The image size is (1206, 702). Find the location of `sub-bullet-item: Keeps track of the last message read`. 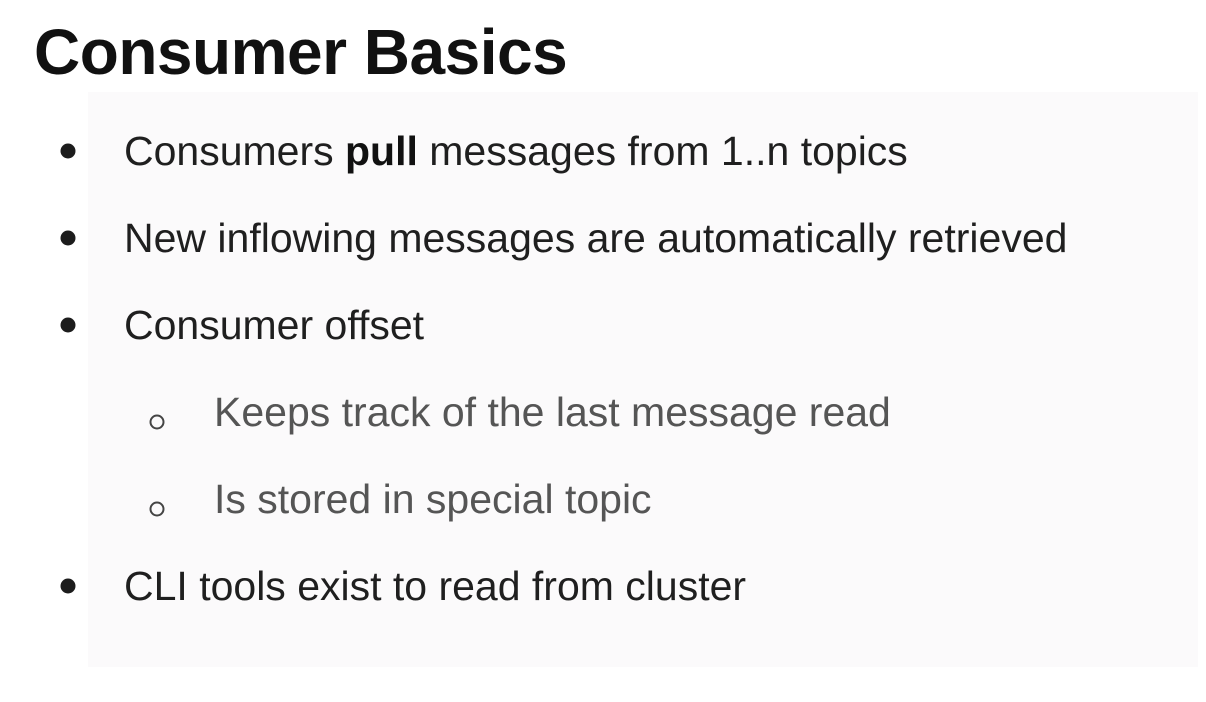

sub-bullet-item: Keeps track of the last message read is located at coordinates (520, 412).